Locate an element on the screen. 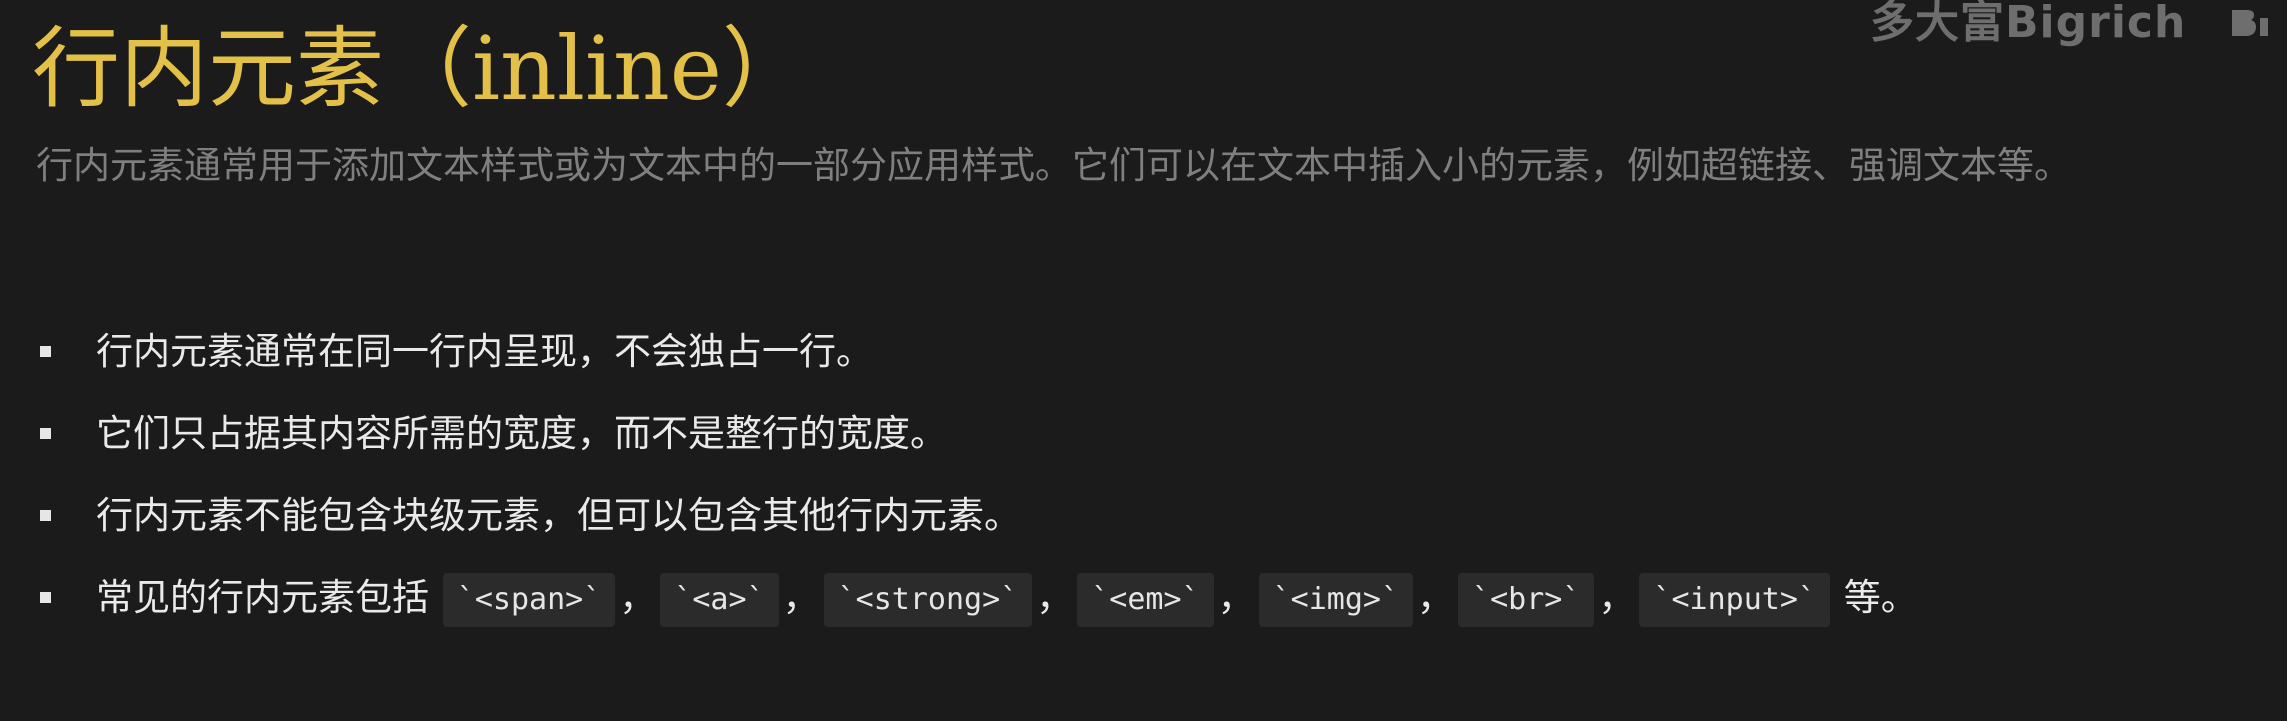 The height and width of the screenshot is (721, 2287). bullet-item: 它们只占据其内容所需的宽度，而不是整行的宽度。 is located at coordinates (977, 441).